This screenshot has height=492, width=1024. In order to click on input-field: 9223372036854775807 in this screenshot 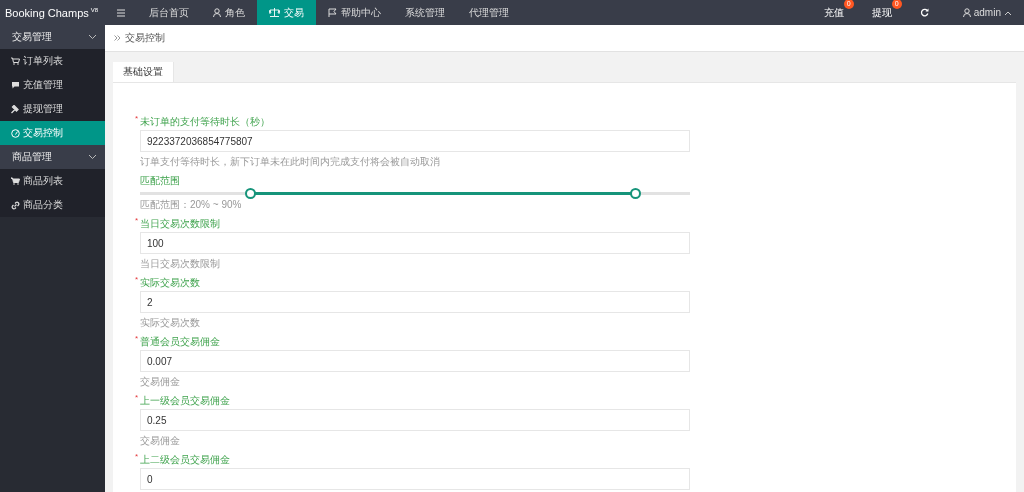, I will do `click(415, 141)`.